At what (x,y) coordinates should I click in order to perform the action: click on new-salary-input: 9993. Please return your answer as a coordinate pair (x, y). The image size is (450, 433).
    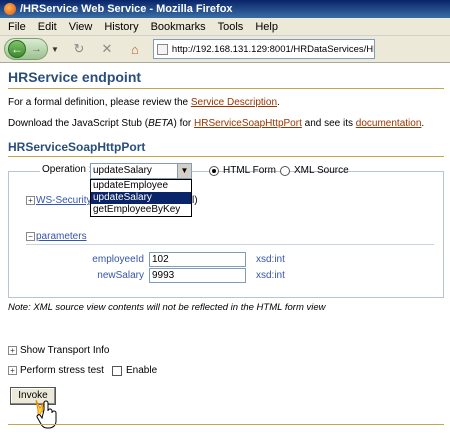
    Looking at the image, I should click on (197, 275).